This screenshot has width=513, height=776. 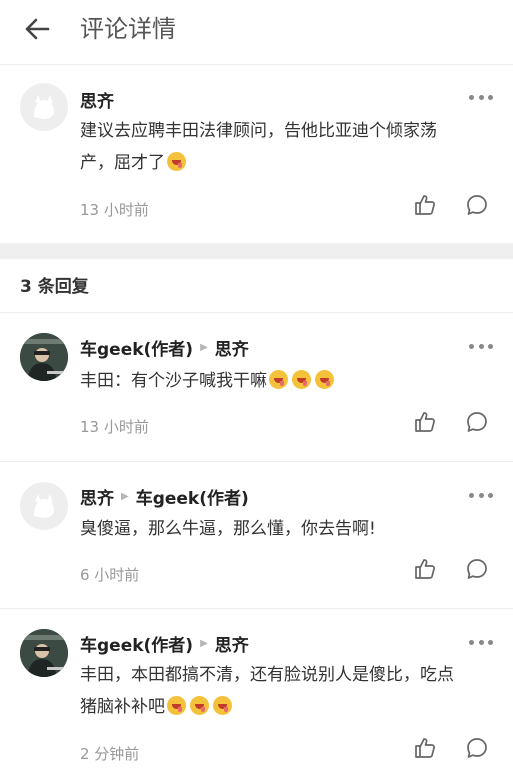 I want to click on comment-author: 思齐, so click(x=97, y=99).